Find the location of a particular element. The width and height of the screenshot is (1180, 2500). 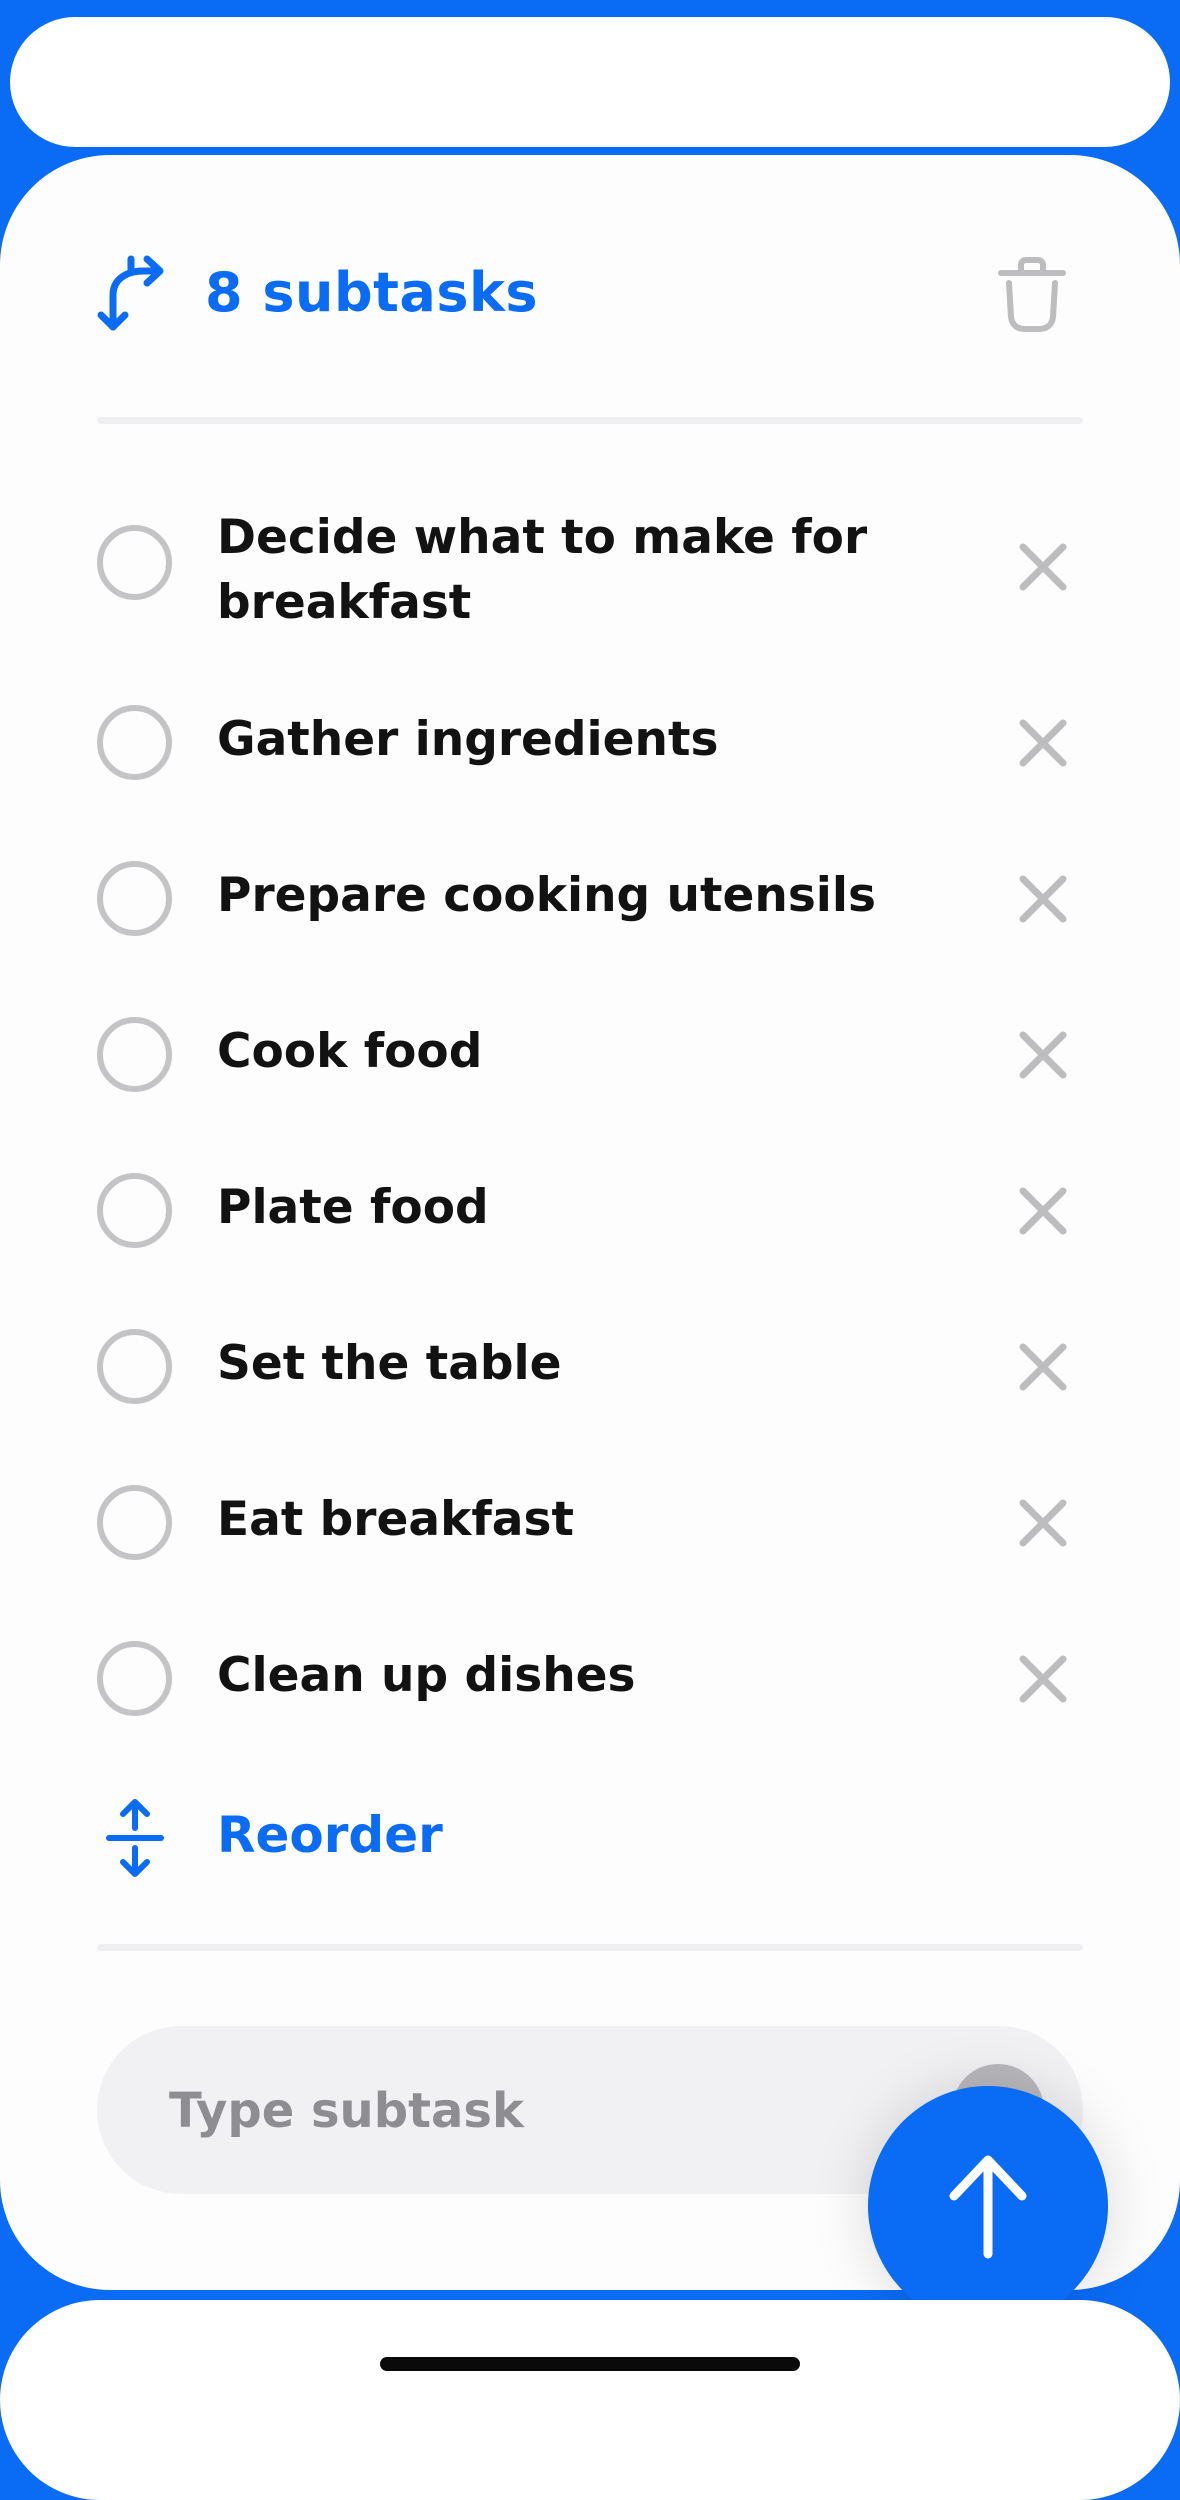

subtask-row: Decide what to make for breakfast is located at coordinates (590, 575).